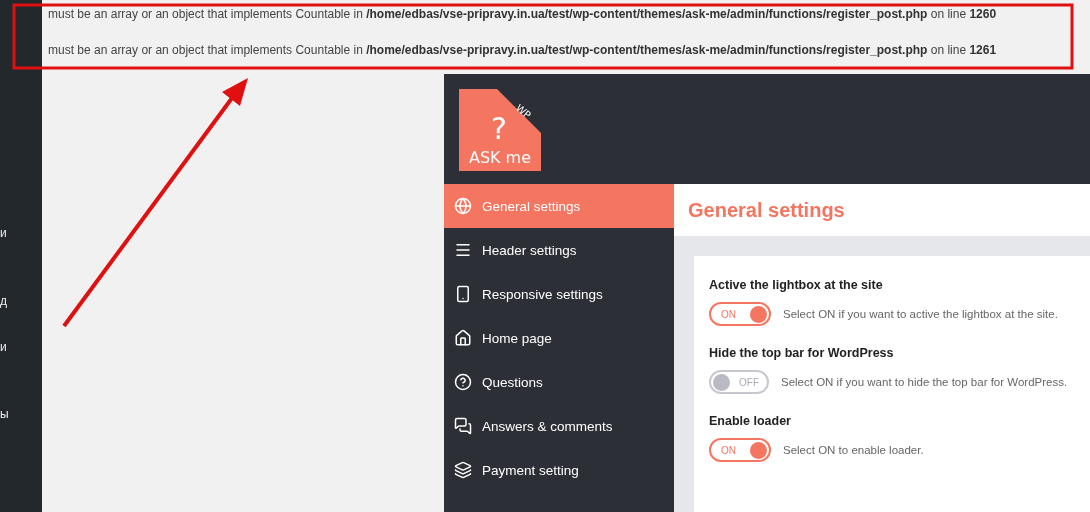  What do you see at coordinates (853, 450) in the screenshot?
I see `setting-description: Select ON to enable loader.` at bounding box center [853, 450].